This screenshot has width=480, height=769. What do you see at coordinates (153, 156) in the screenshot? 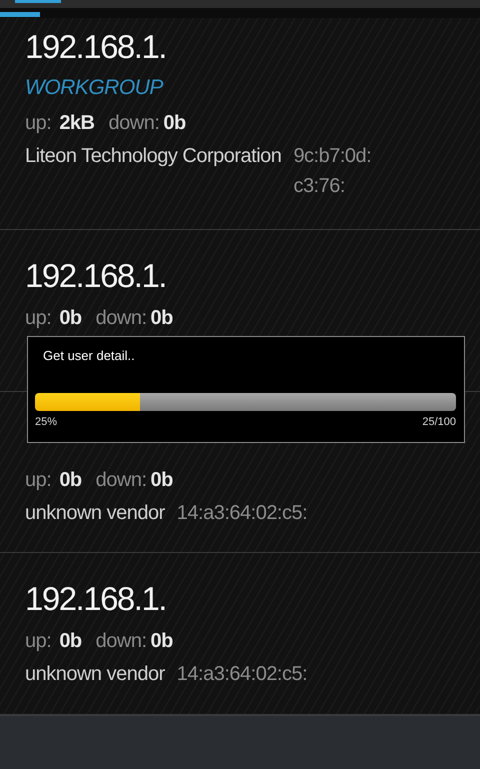
I see `vendor-name: Liteon Technology Corporation` at bounding box center [153, 156].